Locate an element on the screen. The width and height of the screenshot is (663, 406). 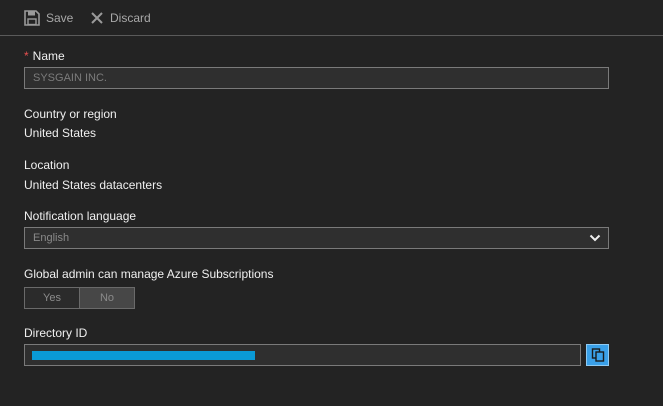
save-button: Save is located at coordinates (48, 18).